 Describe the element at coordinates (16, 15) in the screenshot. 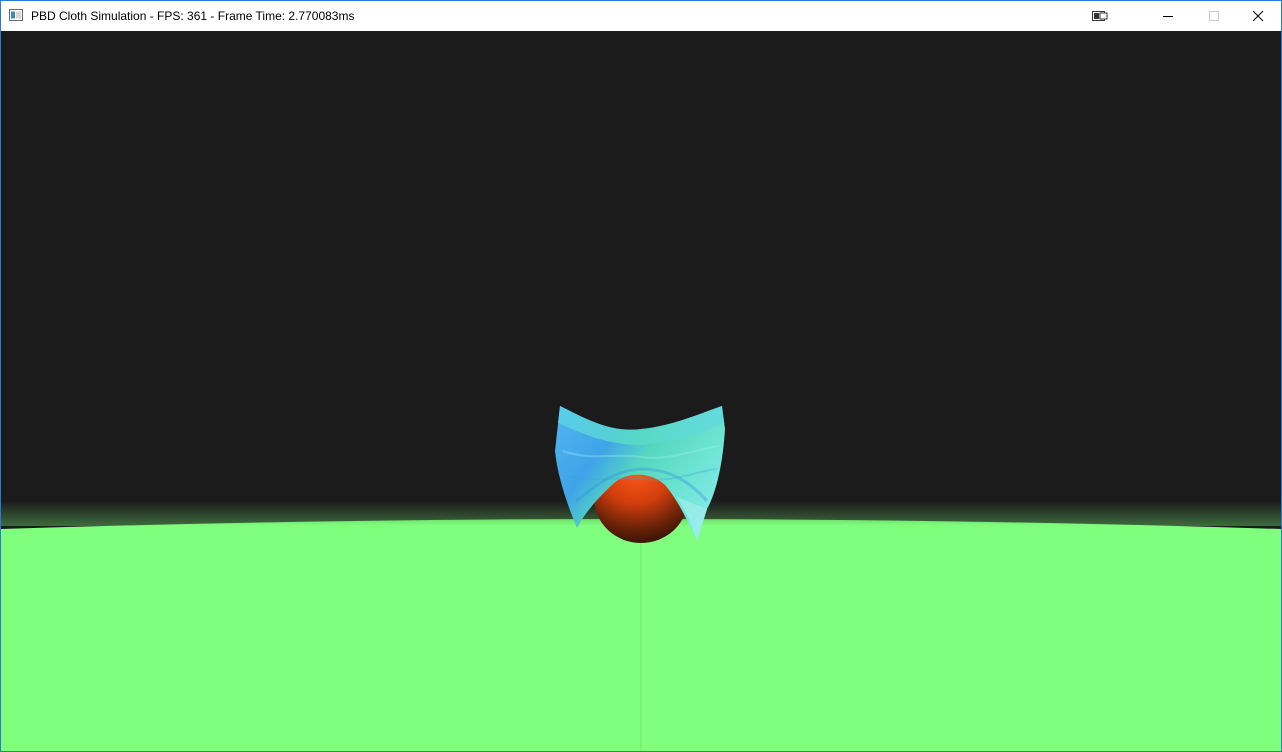

I see `app-window-icon` at that location.